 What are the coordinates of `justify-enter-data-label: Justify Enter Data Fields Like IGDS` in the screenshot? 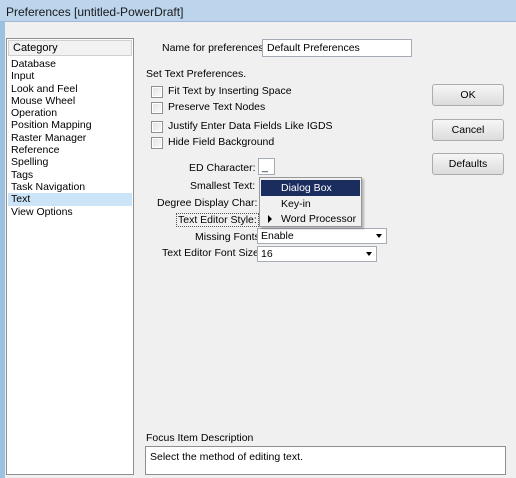 It's located at (250, 126).